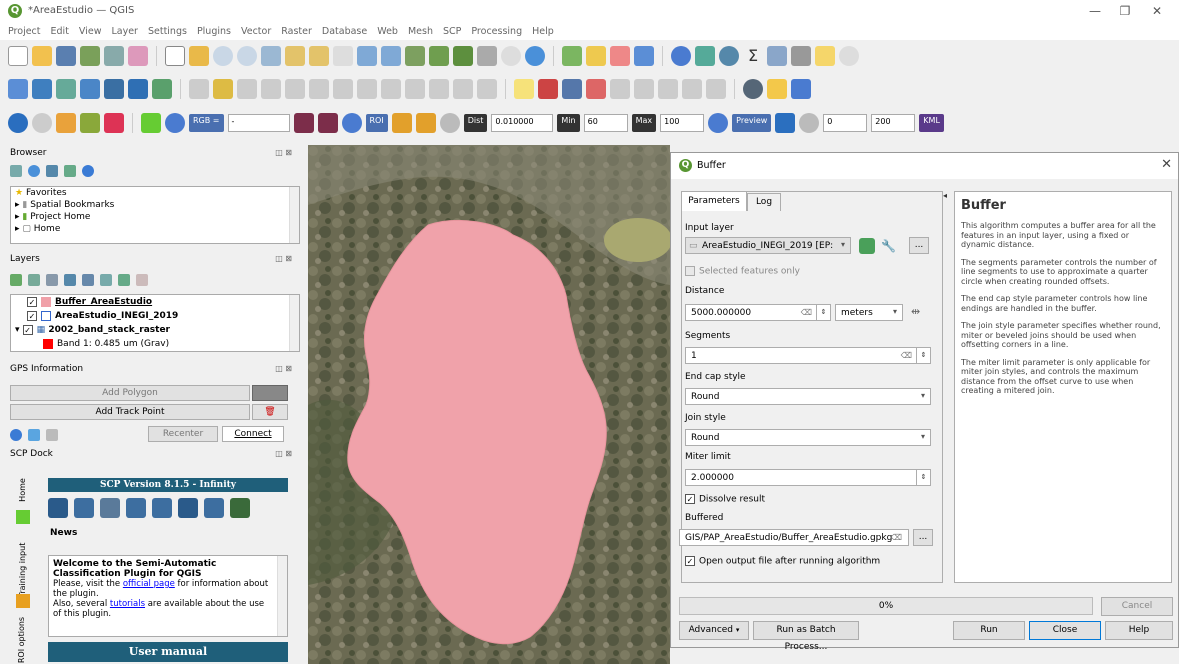  Describe the element at coordinates (524, 89) in the screenshot. I see `label-tool-icon` at that location.